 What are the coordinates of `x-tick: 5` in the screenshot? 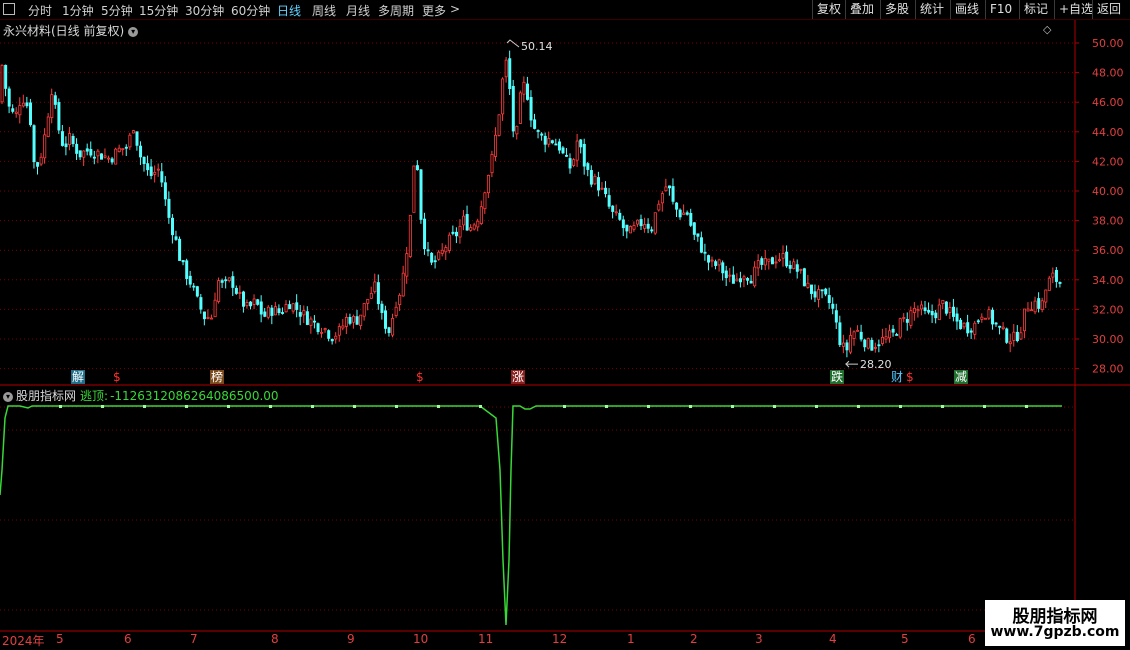 It's located at (60, 639).